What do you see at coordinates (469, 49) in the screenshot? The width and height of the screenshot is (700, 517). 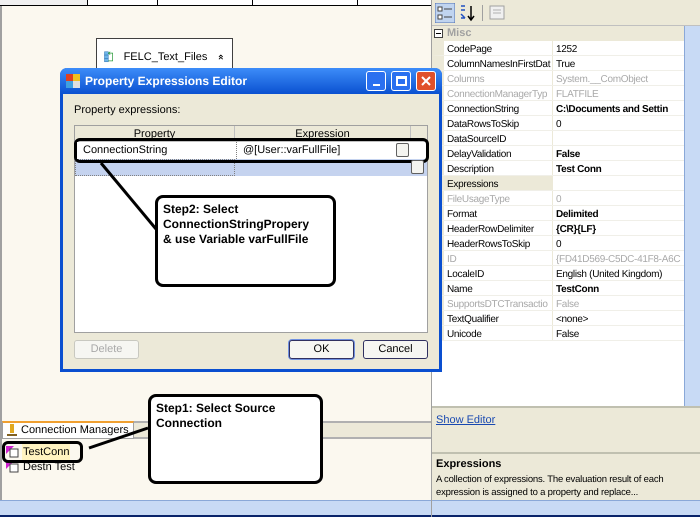 I see `property-name: CodePage` at bounding box center [469, 49].